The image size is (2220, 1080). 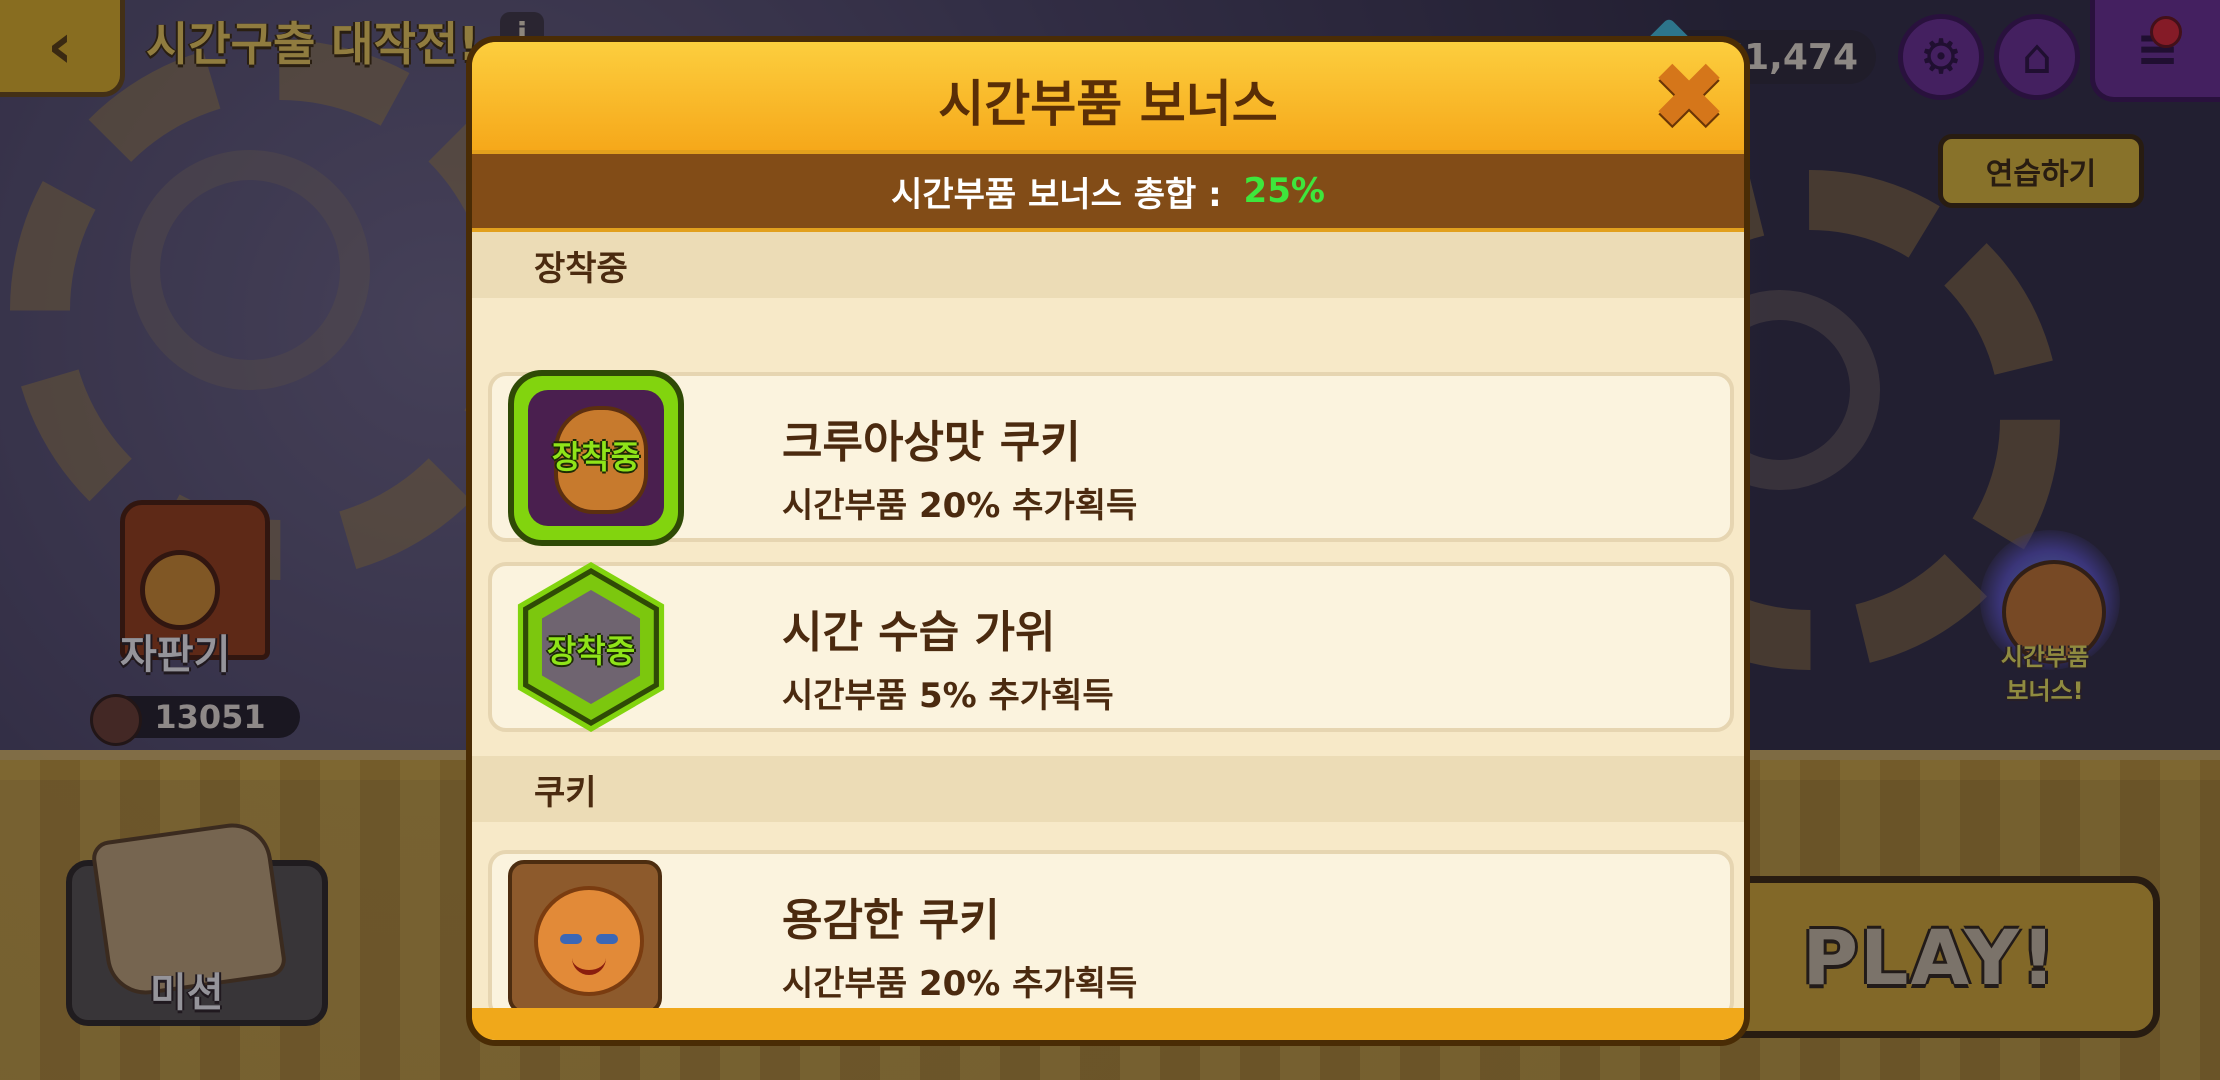 I want to click on bonus-total-value: 25%, so click(x=1284, y=191).